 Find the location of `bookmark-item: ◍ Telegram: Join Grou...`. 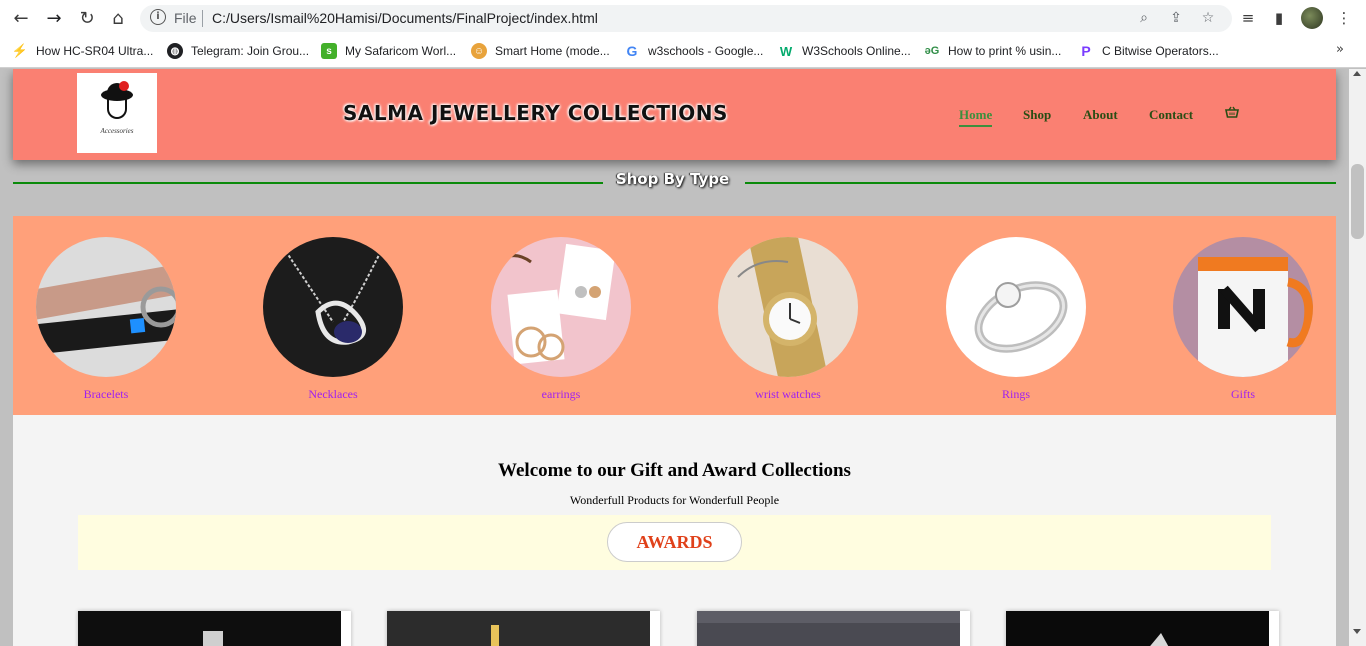

bookmark-item: ◍ Telegram: Join Grou... is located at coordinates (238, 51).